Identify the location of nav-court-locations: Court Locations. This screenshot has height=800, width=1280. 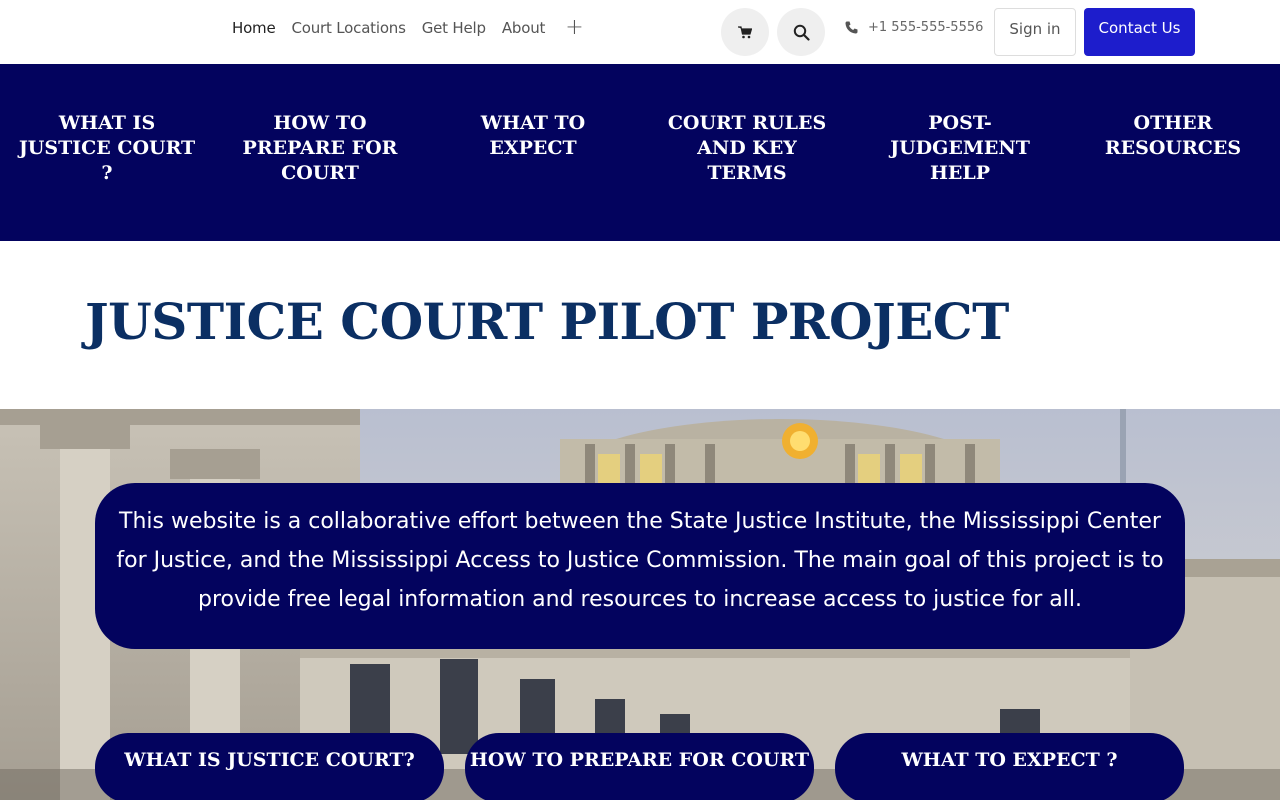
(349, 28).